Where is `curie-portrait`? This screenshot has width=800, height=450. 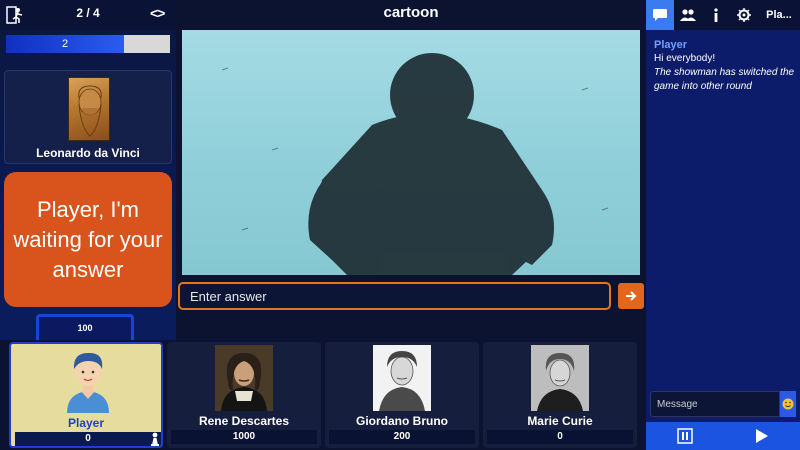
curie-portrait is located at coordinates (560, 378).